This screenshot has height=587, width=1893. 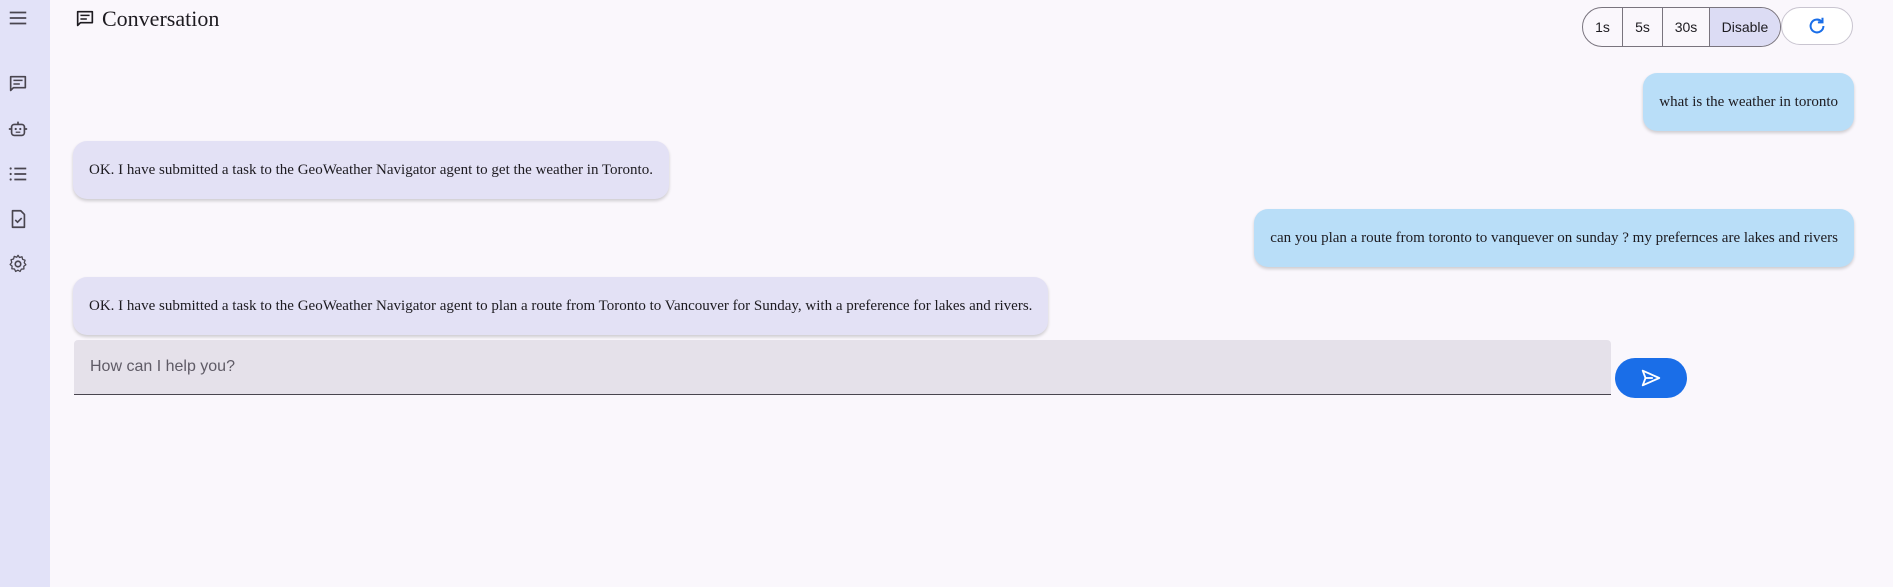 I want to click on agent-icon, so click(x=18, y=129).